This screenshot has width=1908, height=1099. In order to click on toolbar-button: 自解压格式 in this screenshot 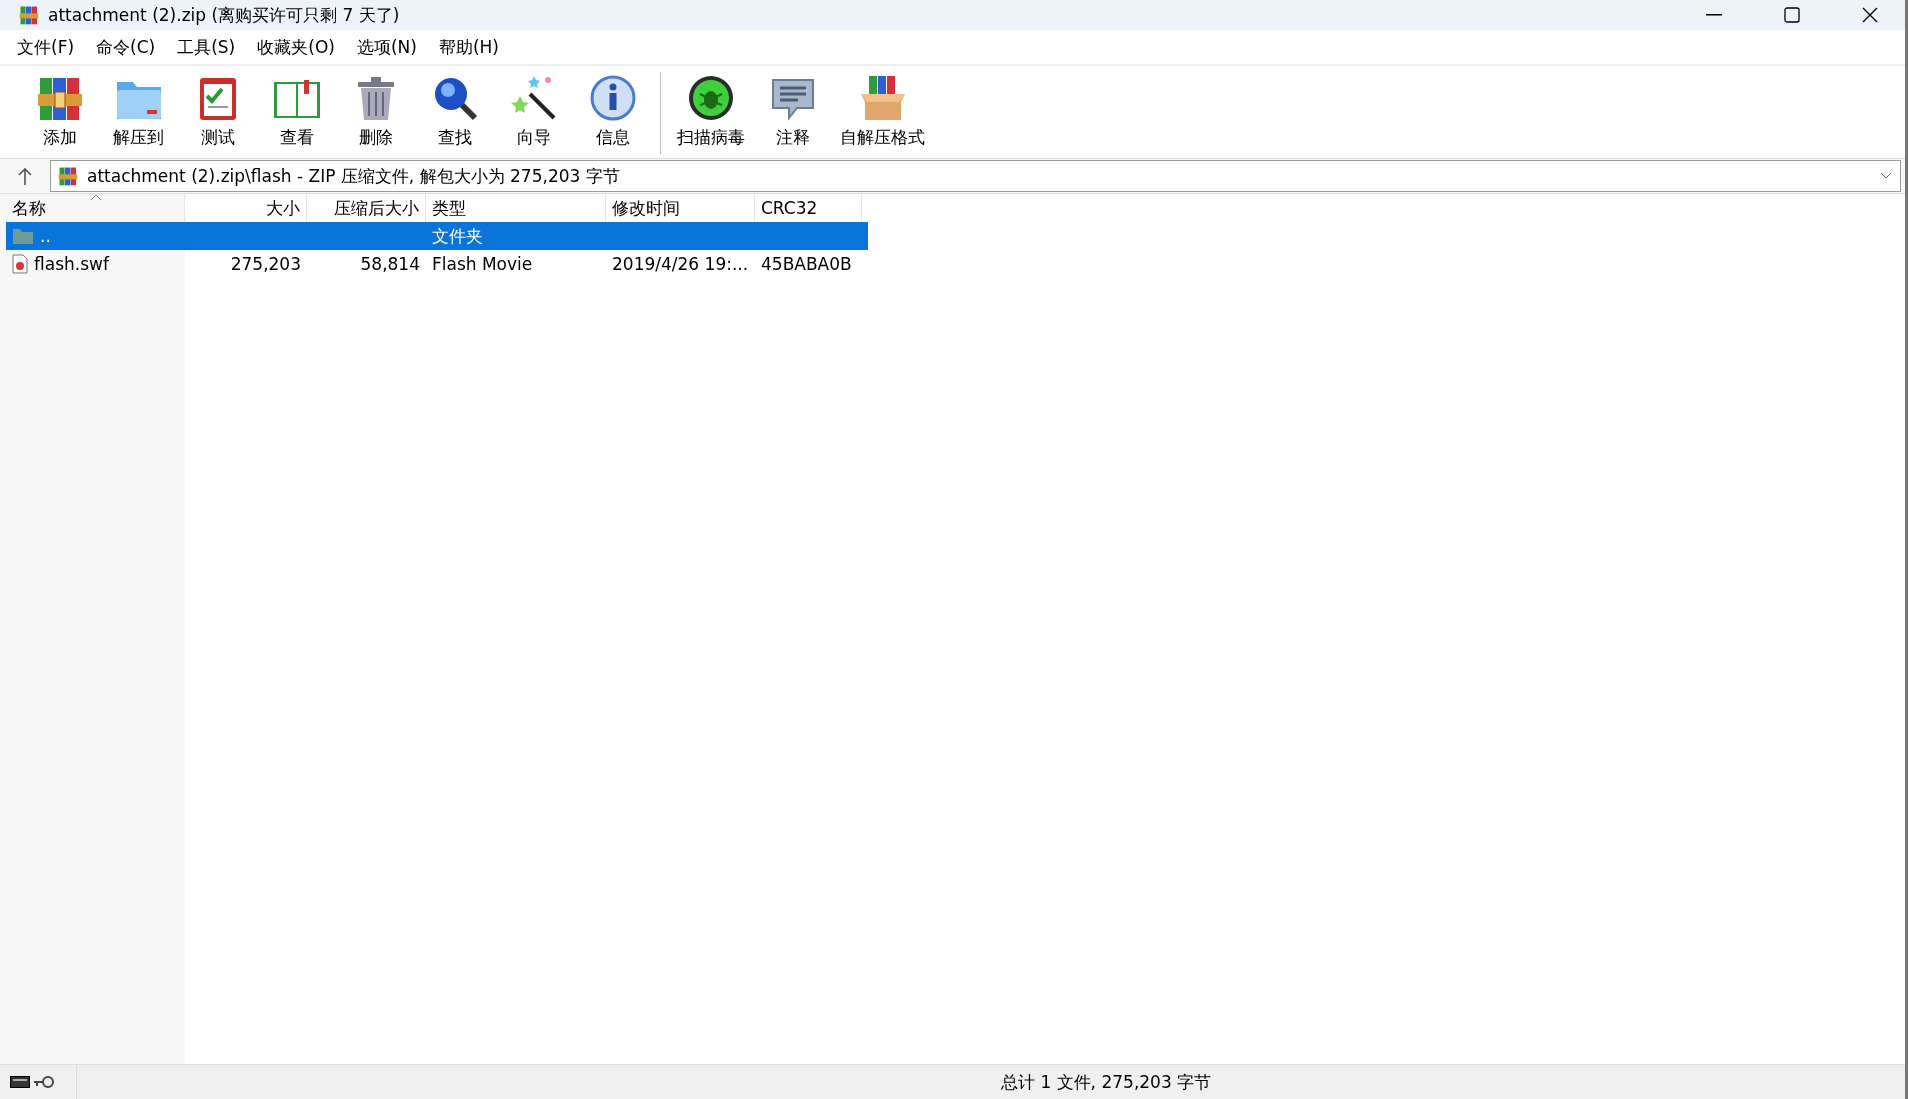, I will do `click(882, 112)`.